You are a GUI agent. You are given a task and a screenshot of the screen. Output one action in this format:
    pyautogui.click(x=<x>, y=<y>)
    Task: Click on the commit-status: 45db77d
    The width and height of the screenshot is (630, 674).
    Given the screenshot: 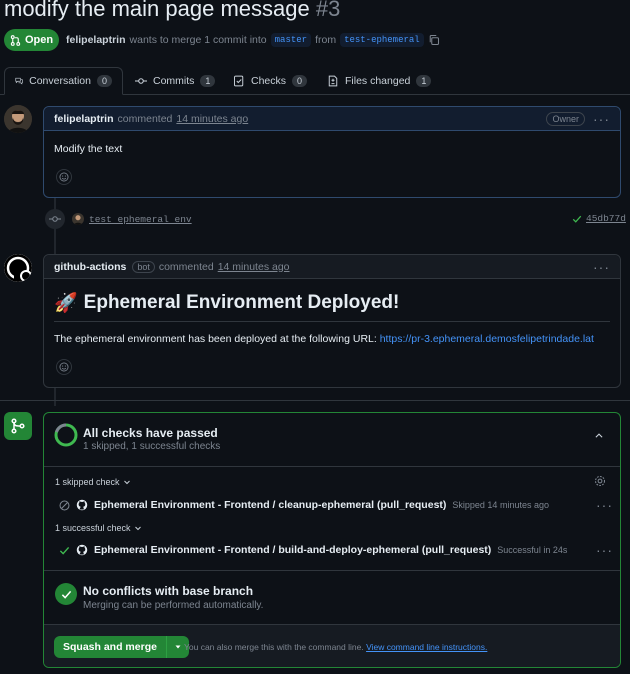 What is the action you would take?
    pyautogui.click(x=599, y=218)
    